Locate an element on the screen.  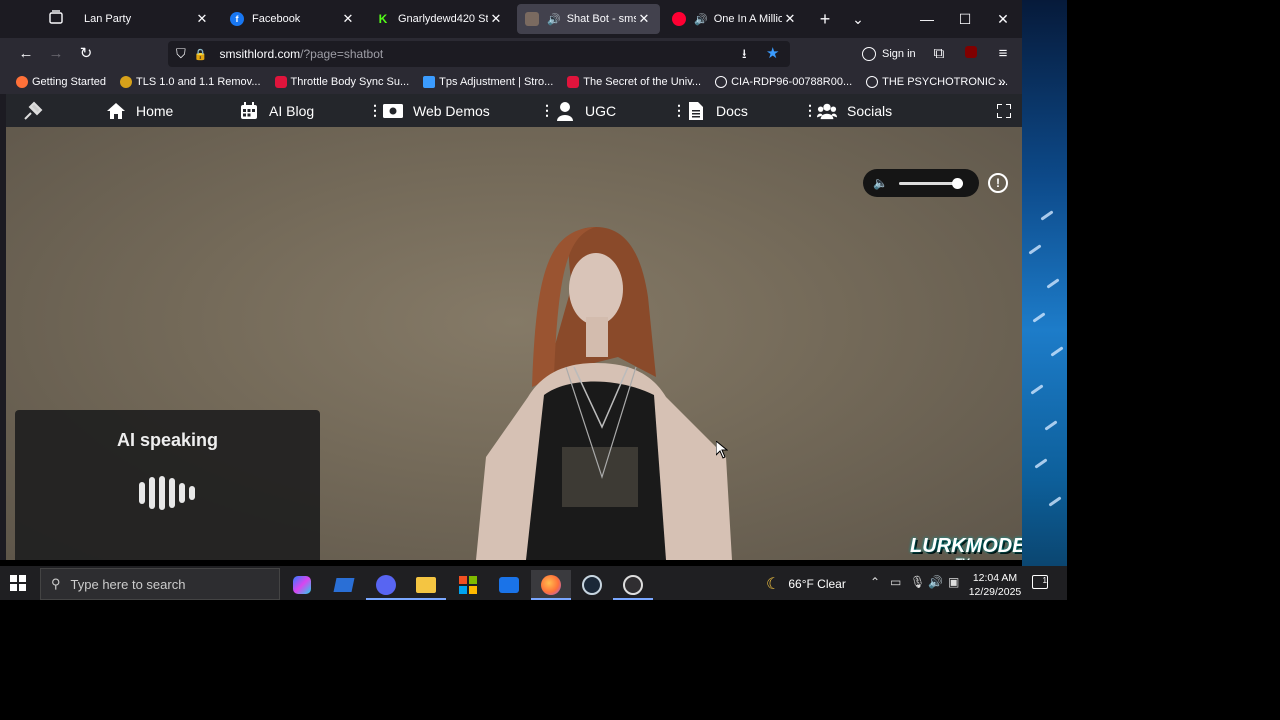
forward-icon: → is located at coordinates (56, 54).